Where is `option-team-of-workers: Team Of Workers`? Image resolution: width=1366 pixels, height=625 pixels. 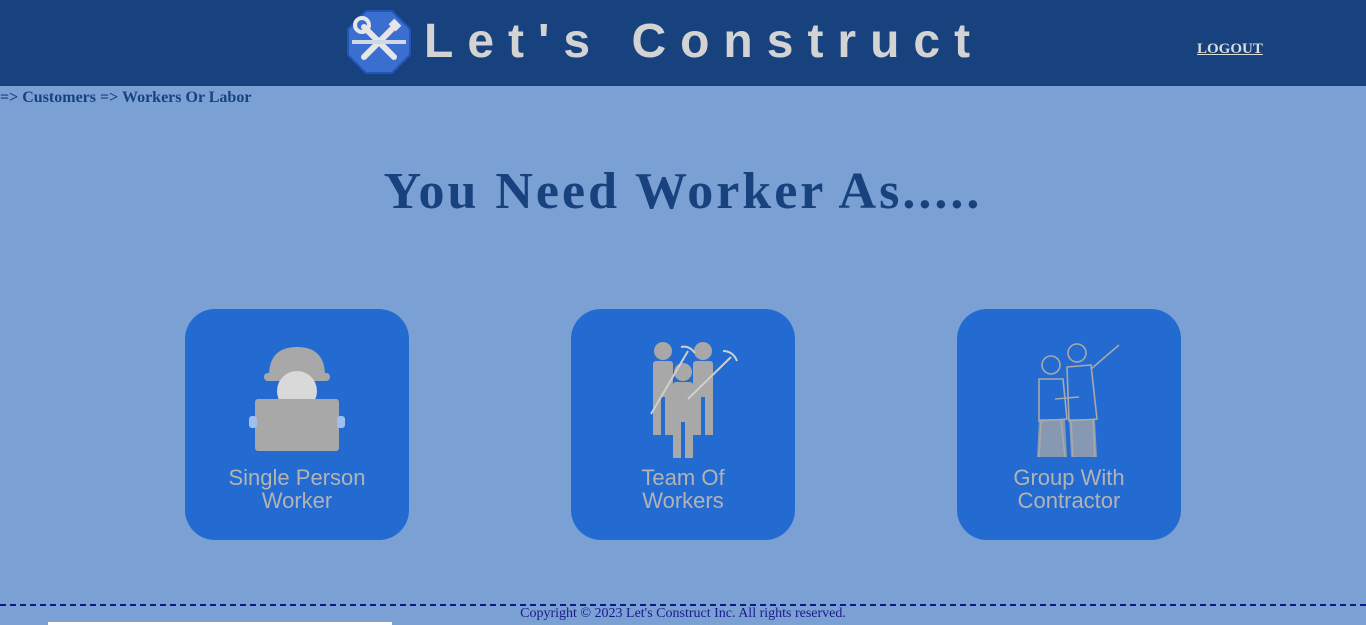
option-team-of-workers: Team Of Workers is located at coordinates (683, 424).